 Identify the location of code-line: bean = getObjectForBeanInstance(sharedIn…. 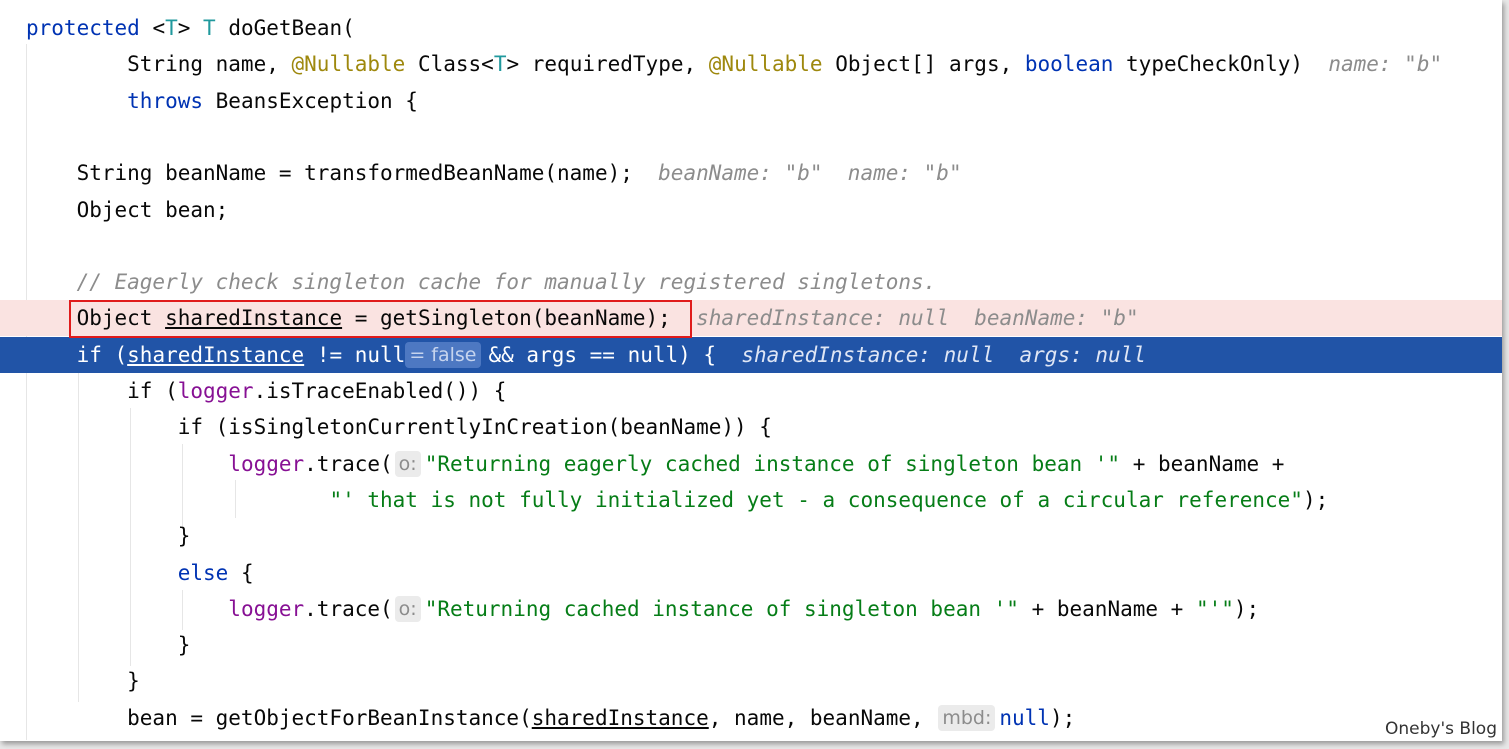
(751, 718).